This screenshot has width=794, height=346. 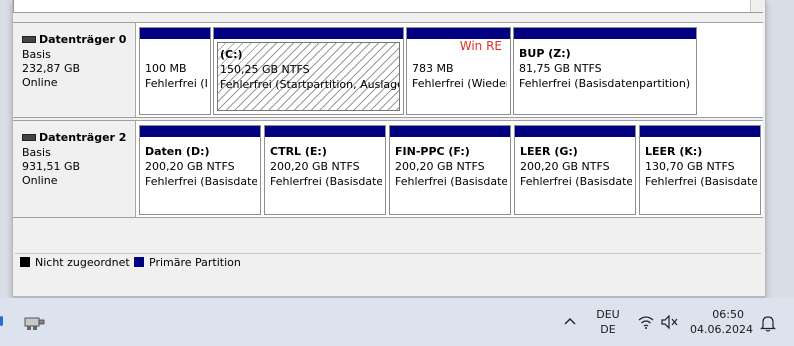 I want to click on partition-size: 81,75 GB NTFS, so click(x=560, y=68).